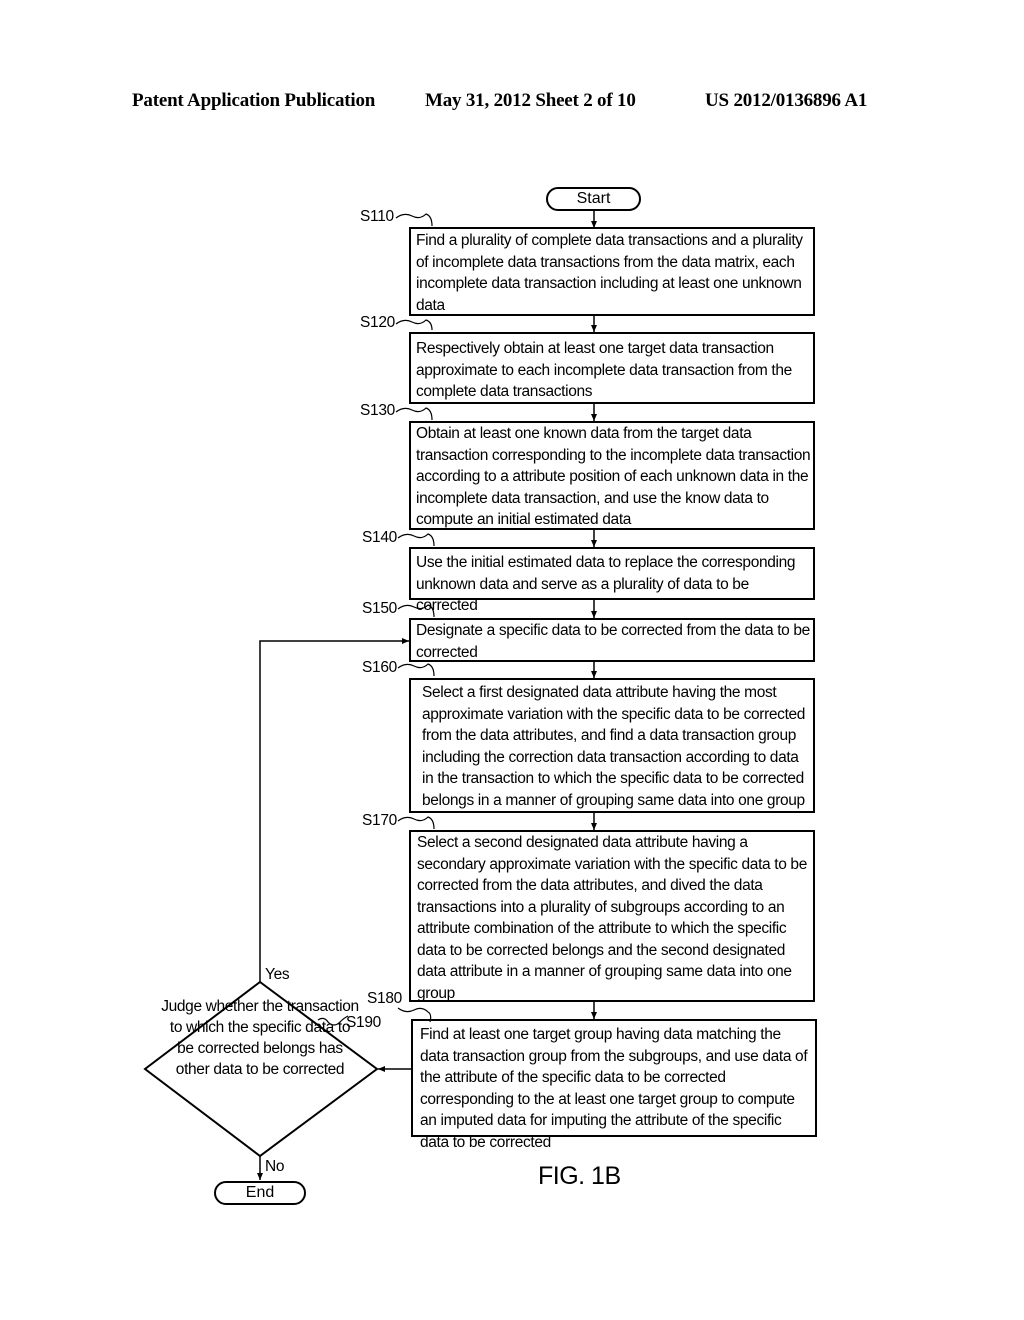  I want to click on step-label-s150: S150, so click(379, 608).